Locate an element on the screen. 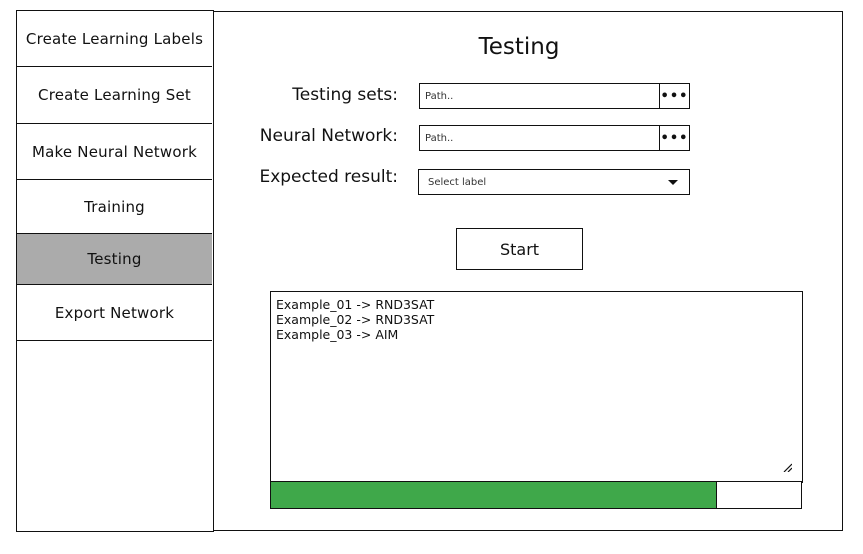 The image size is (863, 554). sidebar-item-label: Export Network is located at coordinates (114, 312).